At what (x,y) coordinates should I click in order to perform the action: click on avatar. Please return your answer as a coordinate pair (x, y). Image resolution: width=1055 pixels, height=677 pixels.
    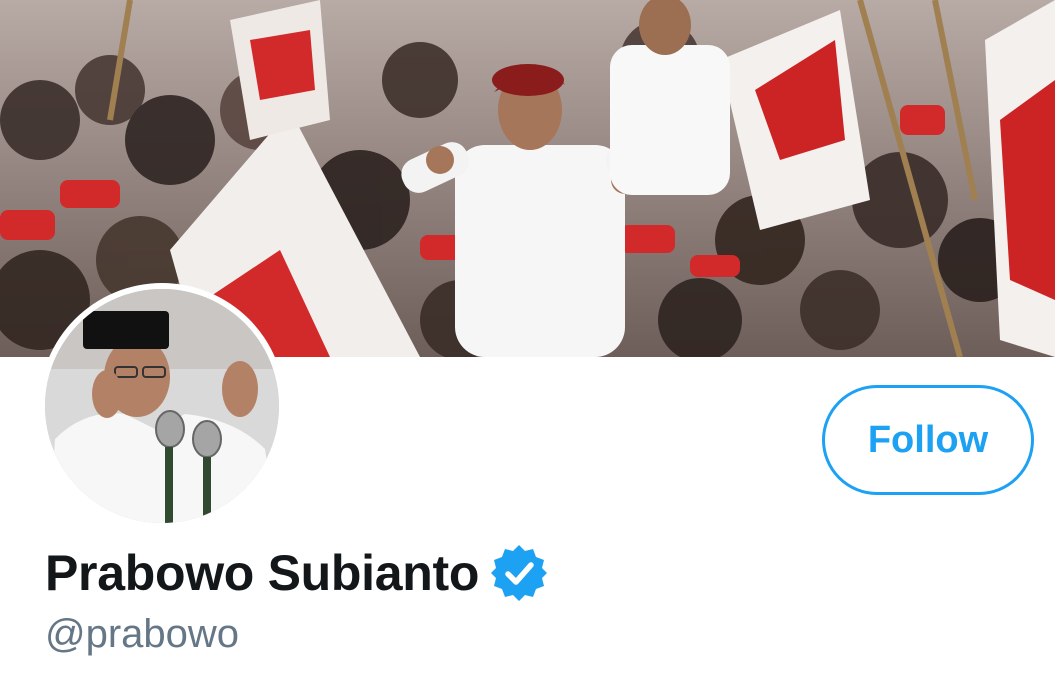
    Looking at the image, I should click on (162, 406).